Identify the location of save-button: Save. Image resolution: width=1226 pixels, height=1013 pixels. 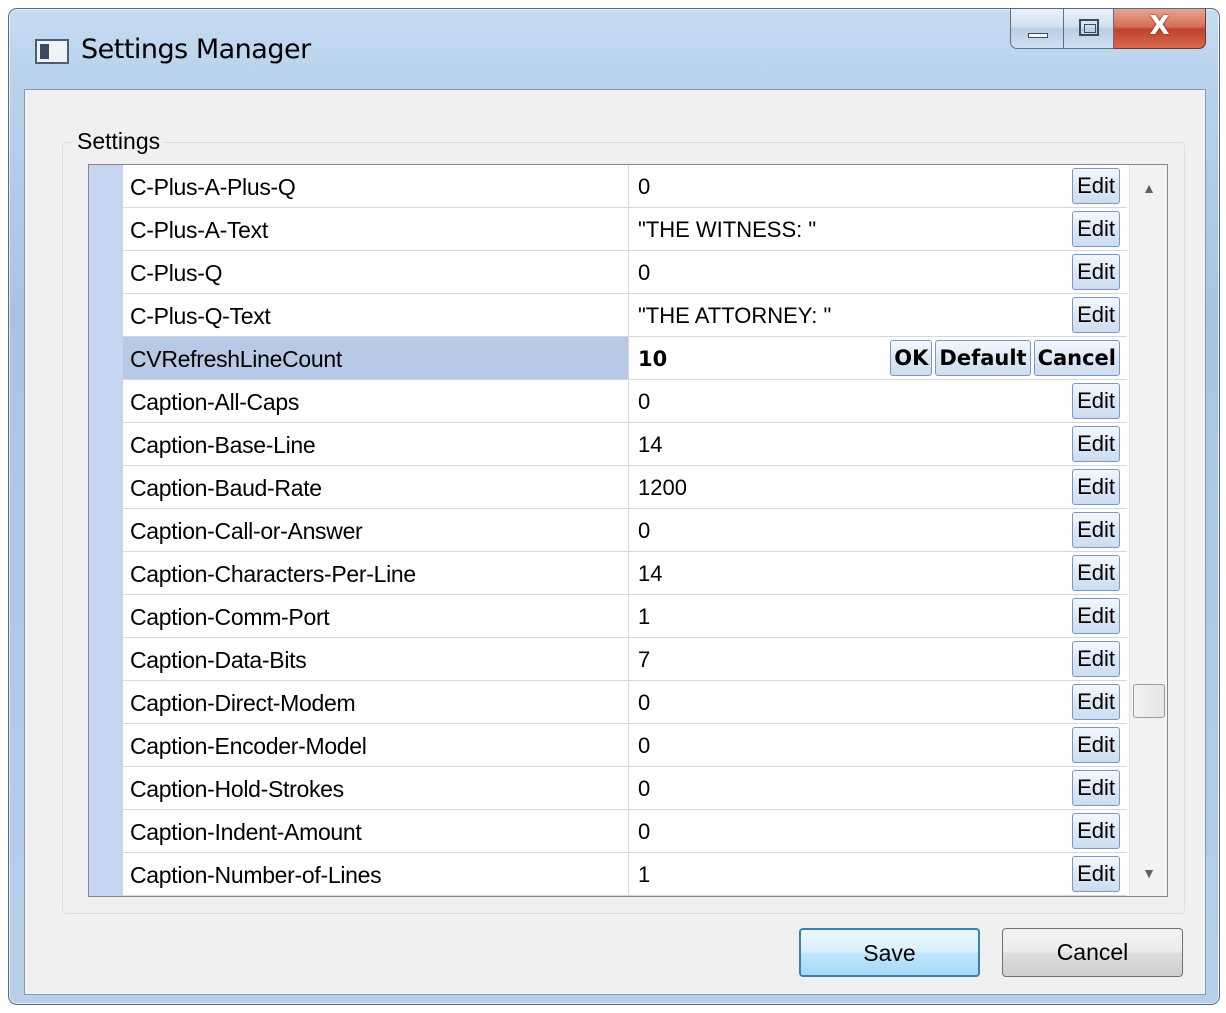
(889, 952).